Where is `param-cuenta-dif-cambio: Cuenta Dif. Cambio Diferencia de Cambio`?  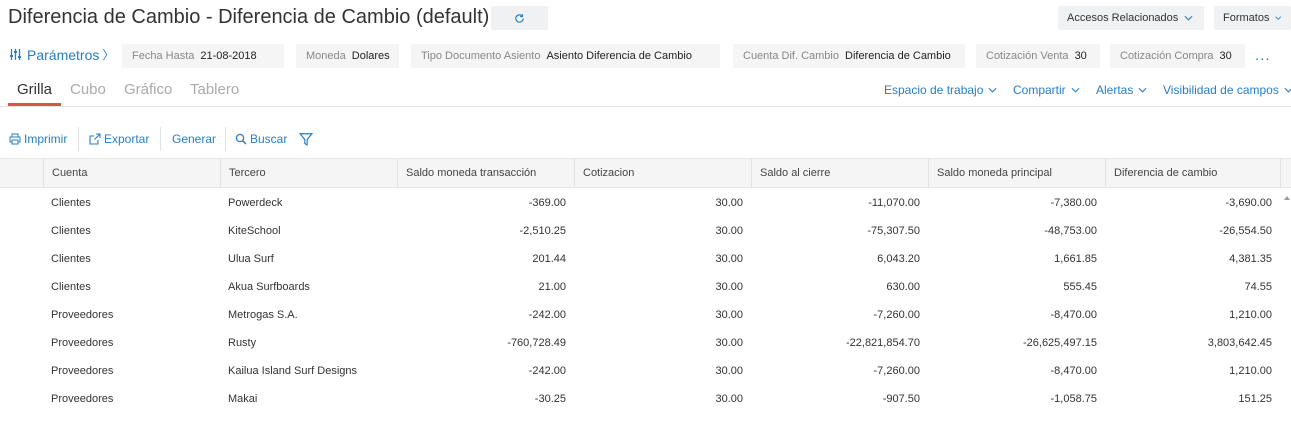 param-cuenta-dif-cambio: Cuenta Dif. Cambio Diferencia de Cambio is located at coordinates (849, 56).